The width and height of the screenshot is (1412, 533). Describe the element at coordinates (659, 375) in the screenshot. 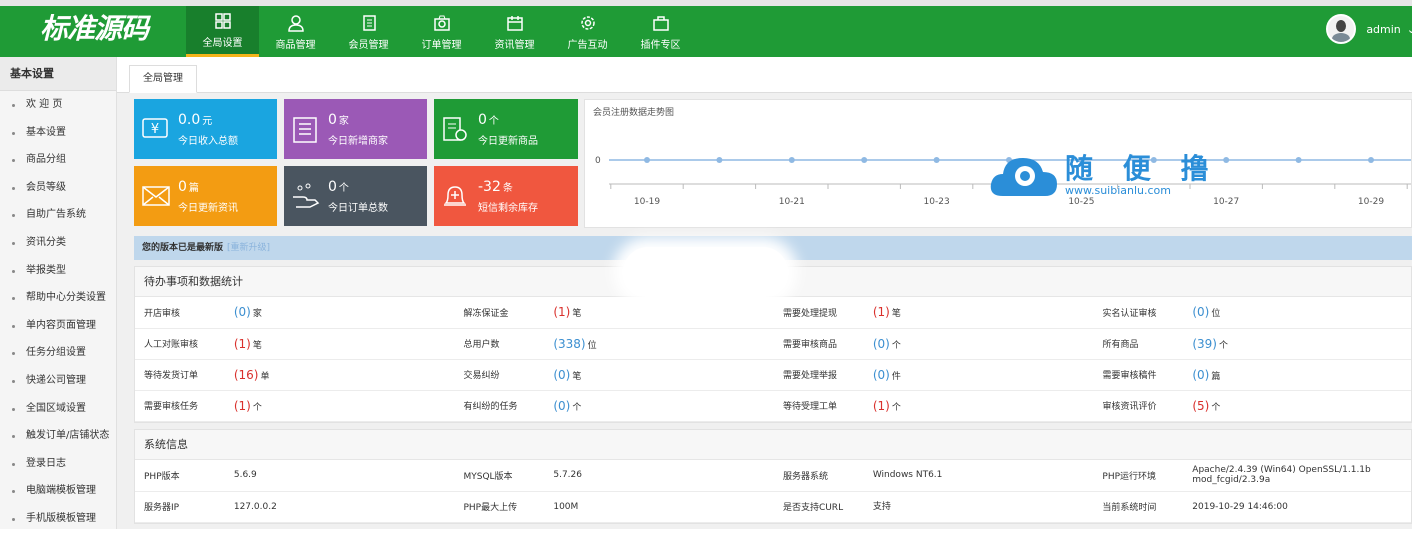

I see `row-value: (0) 笔` at that location.